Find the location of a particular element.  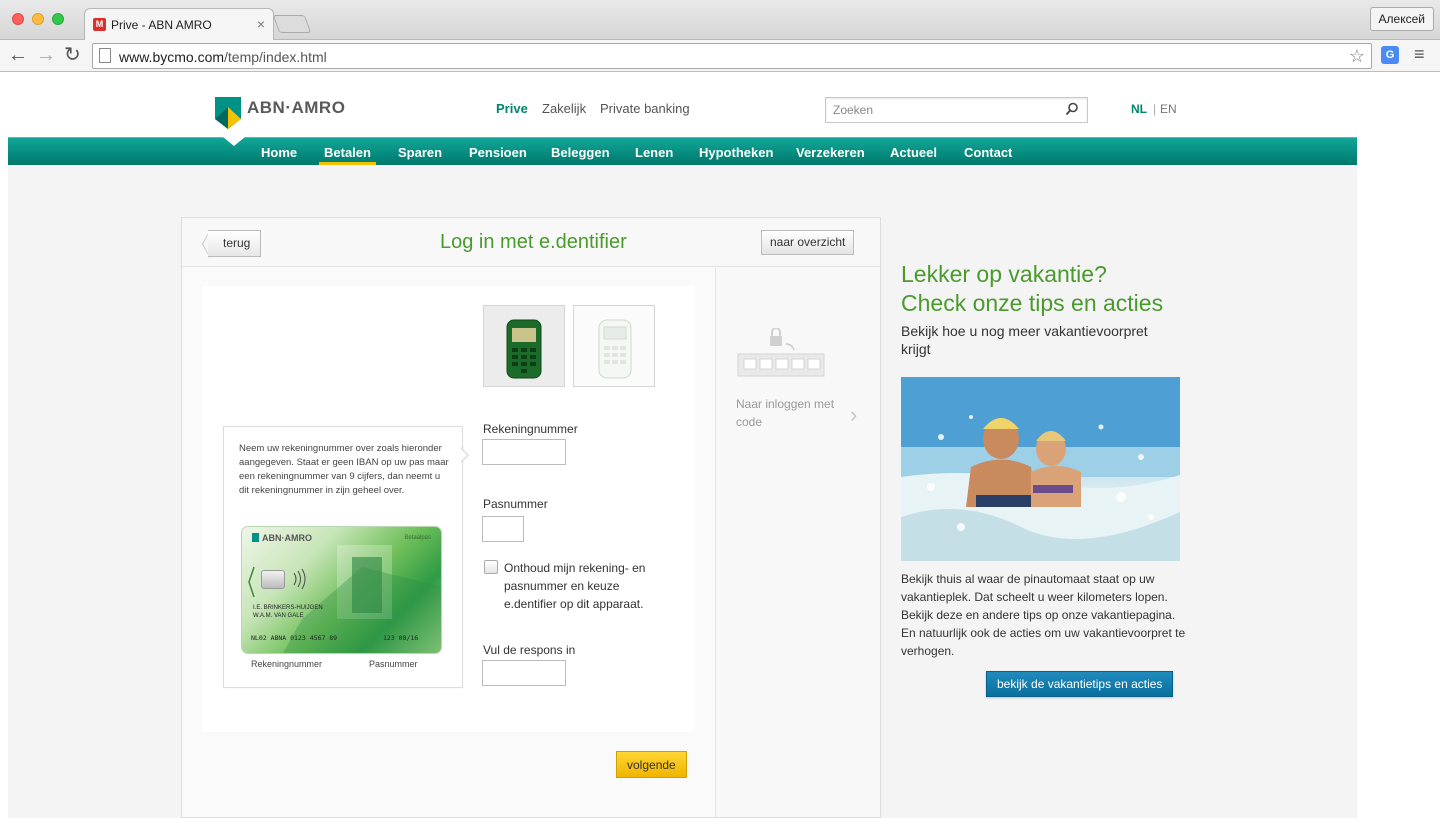

back-arrow-icon: ← is located at coordinates (18, 55).